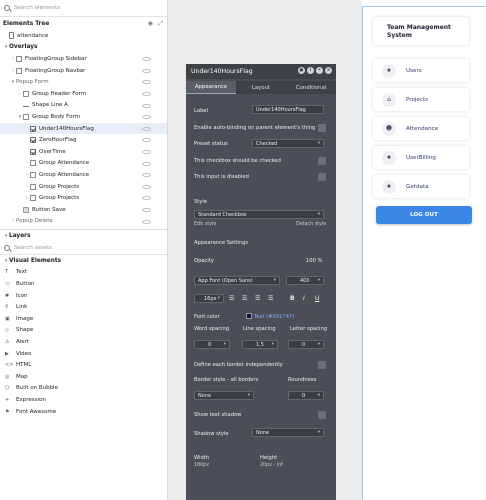 This screenshot has width=486, height=500. Describe the element at coordinates (421, 157) in the screenshot. I see `menu-item-userbilling: ★ UserBilling` at that location.